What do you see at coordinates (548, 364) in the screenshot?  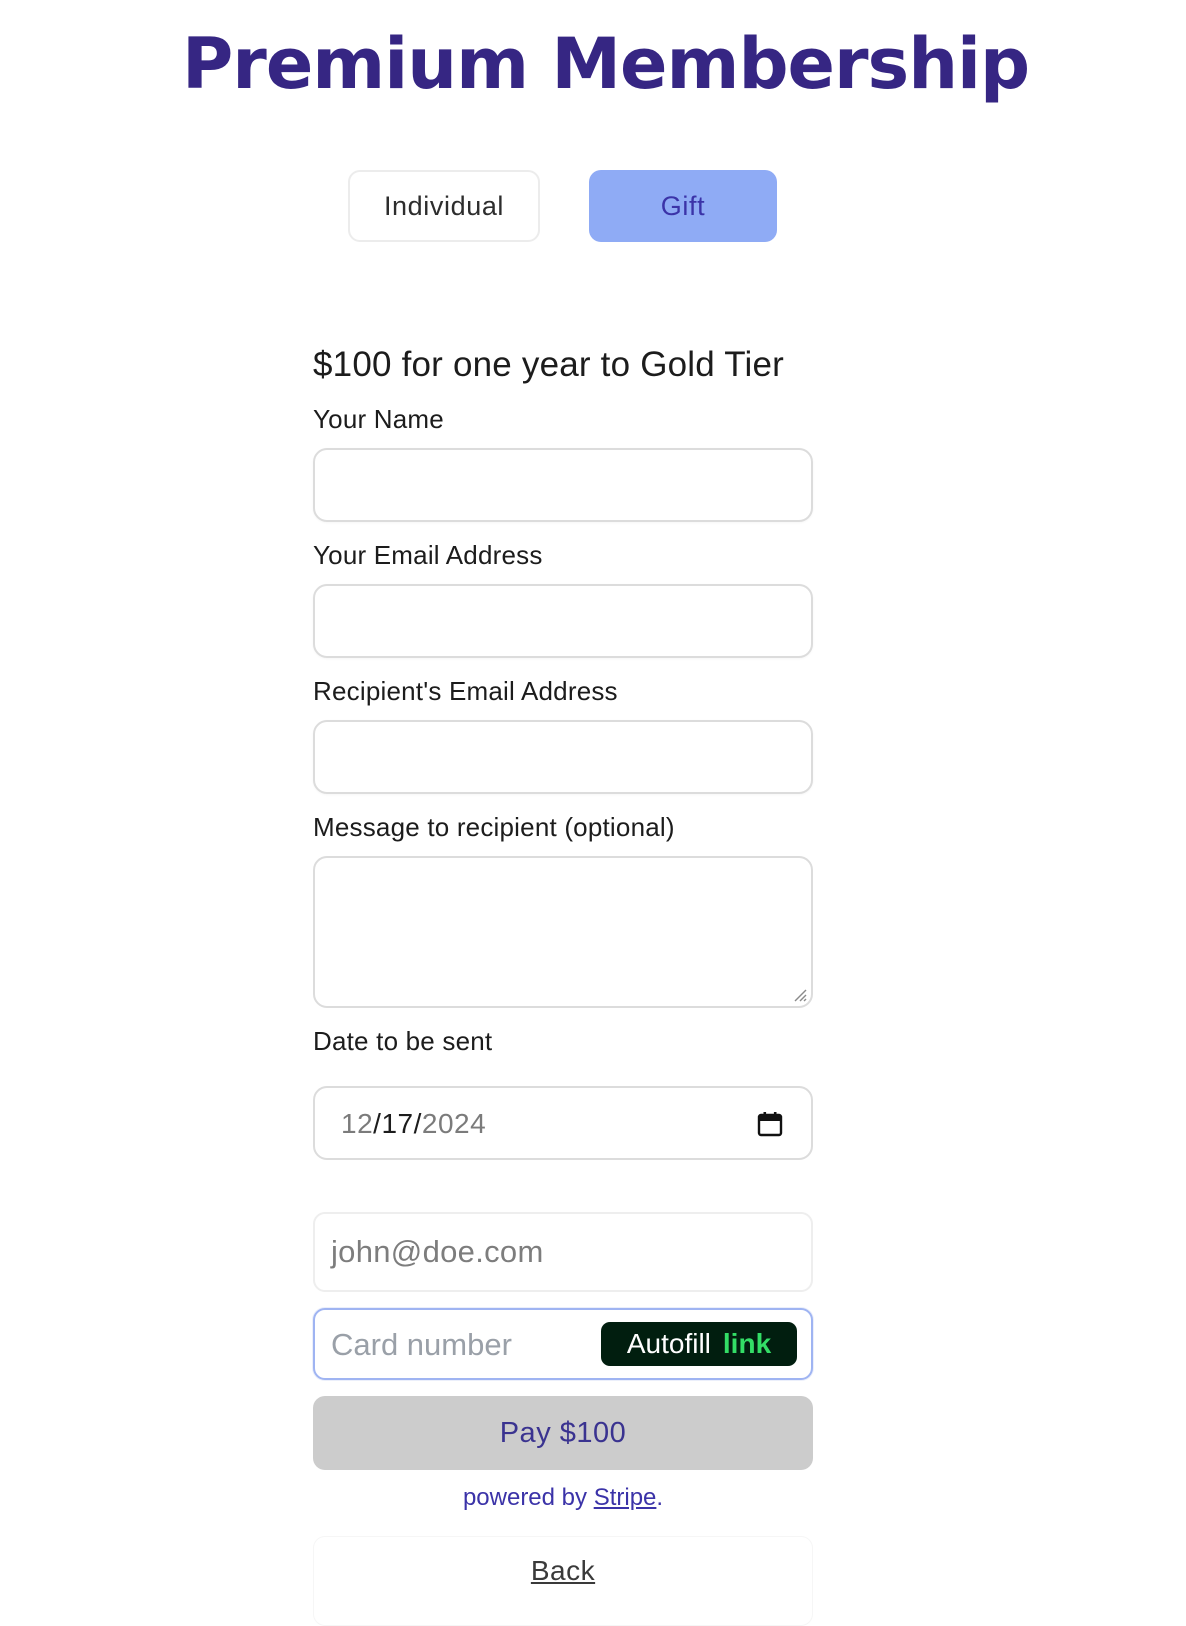 I see `plan-description: $100 for one year to Gold Tier` at bounding box center [548, 364].